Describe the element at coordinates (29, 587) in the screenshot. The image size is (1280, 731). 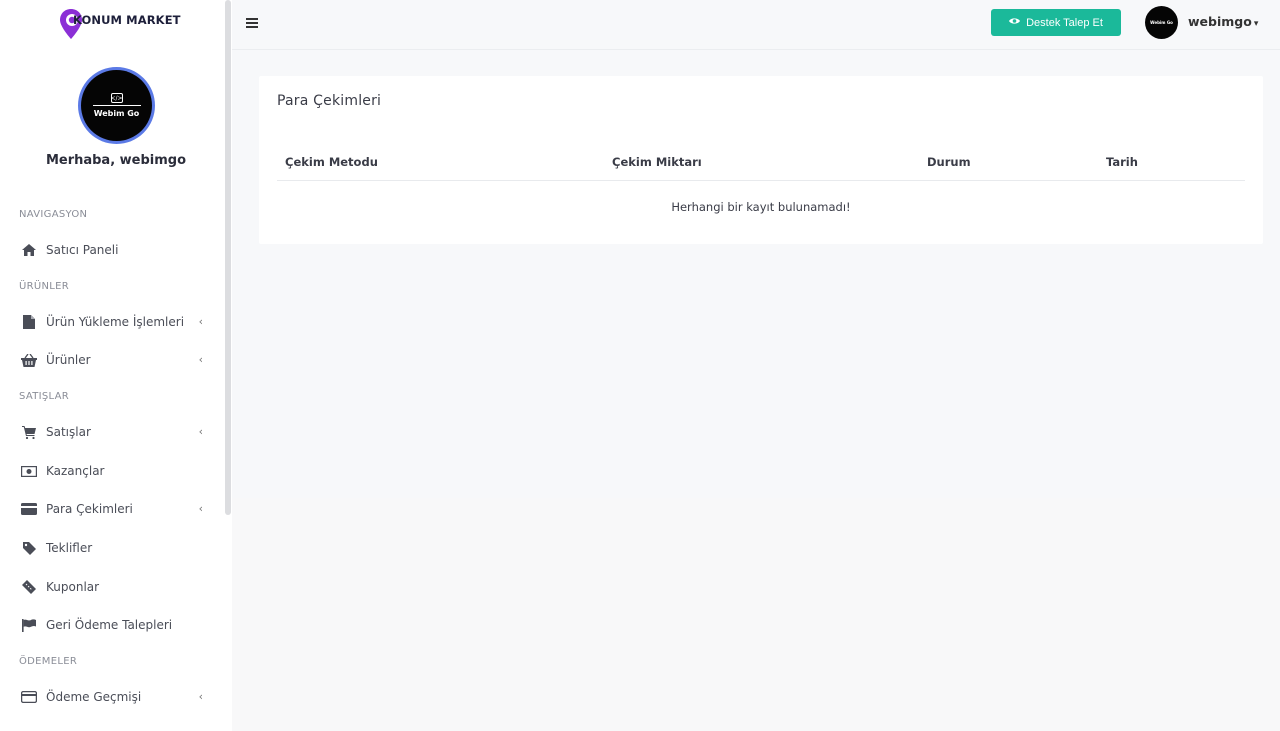
I see `ticket-icon` at that location.